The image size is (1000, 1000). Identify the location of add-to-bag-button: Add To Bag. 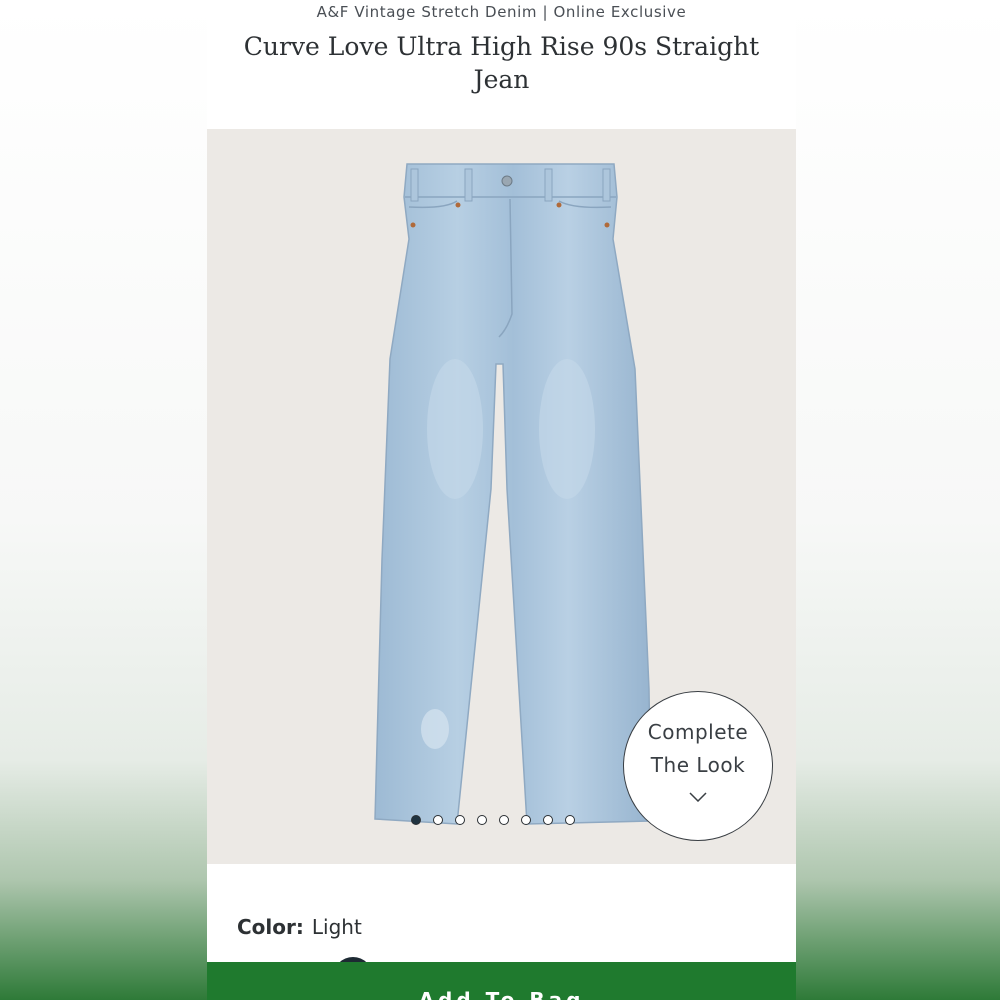
(501, 981).